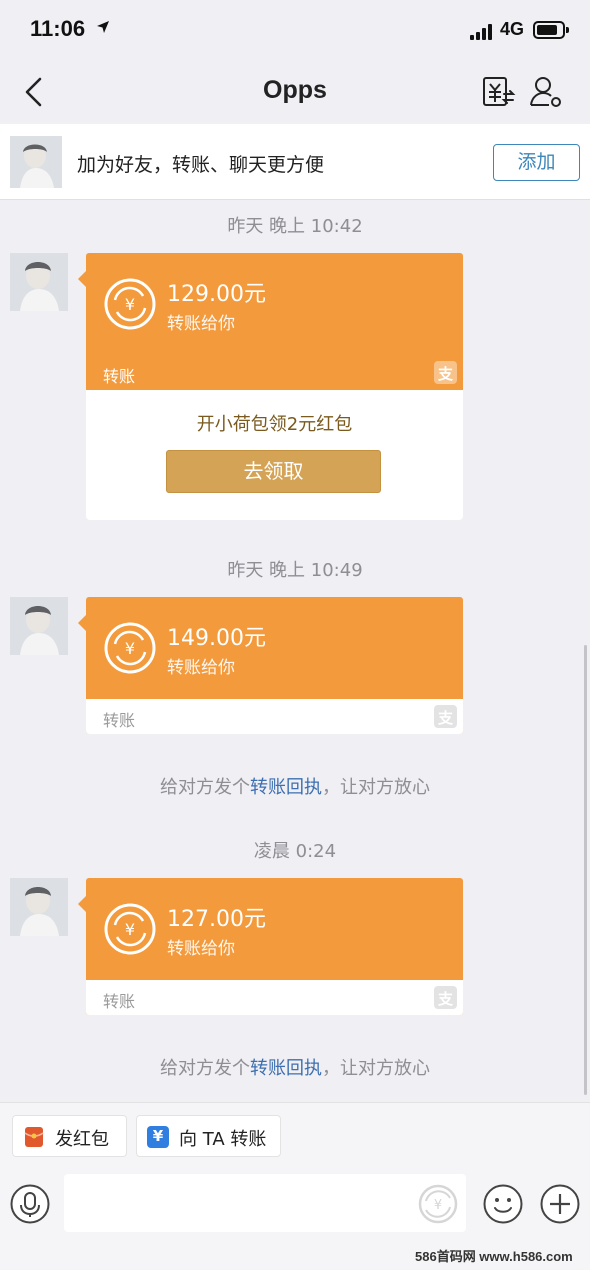 Image resolution: width=590 pixels, height=1270 pixels. I want to click on watermark: 586首码网 www.h586.com, so click(494, 1256).